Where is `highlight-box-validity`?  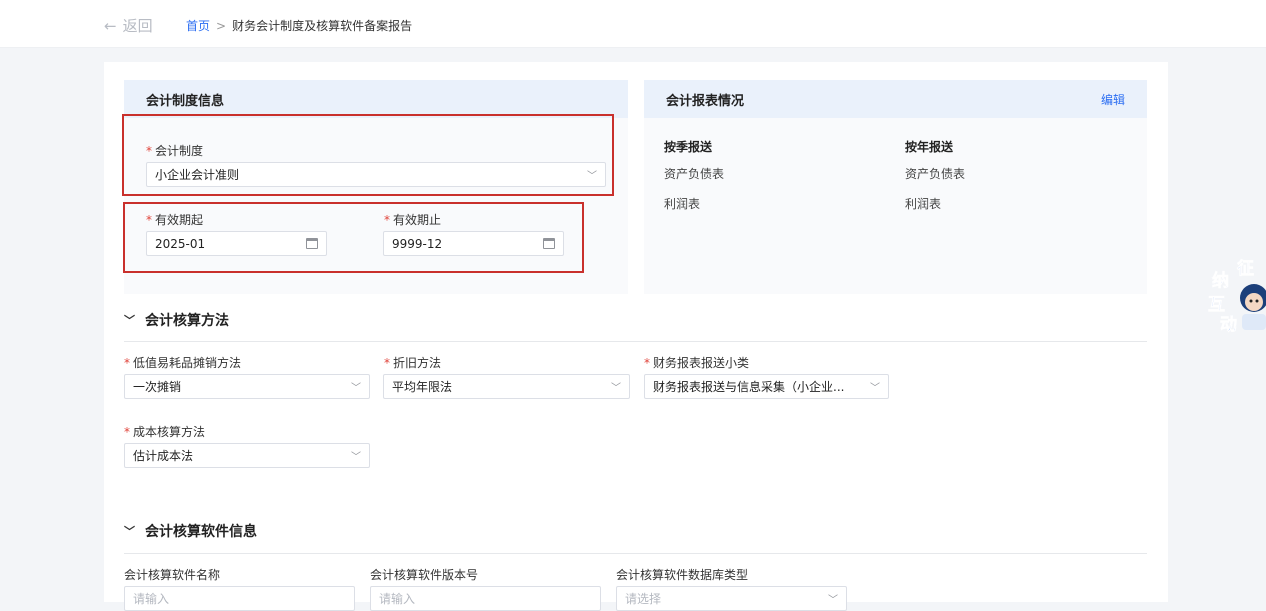
highlight-box-validity is located at coordinates (353, 237).